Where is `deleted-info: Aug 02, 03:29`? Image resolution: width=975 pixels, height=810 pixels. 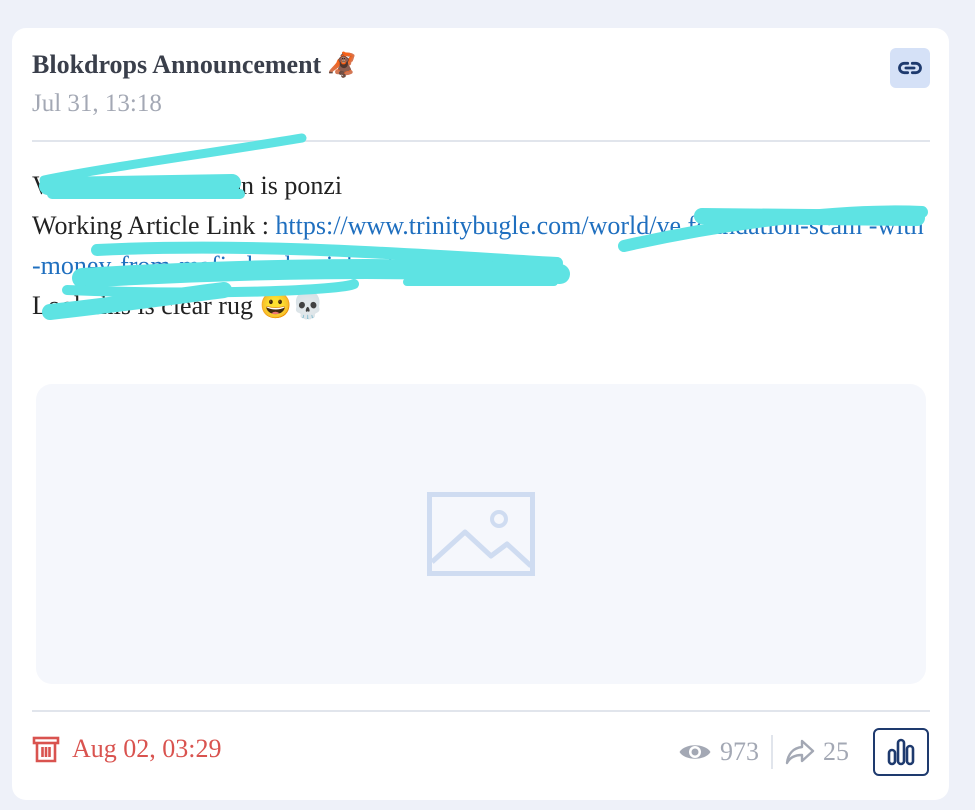 deleted-info: Aug 02, 03:29 is located at coordinates (127, 749).